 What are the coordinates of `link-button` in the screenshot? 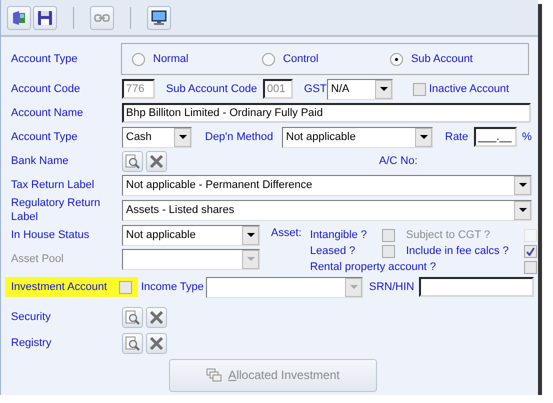 It's located at (102, 18).